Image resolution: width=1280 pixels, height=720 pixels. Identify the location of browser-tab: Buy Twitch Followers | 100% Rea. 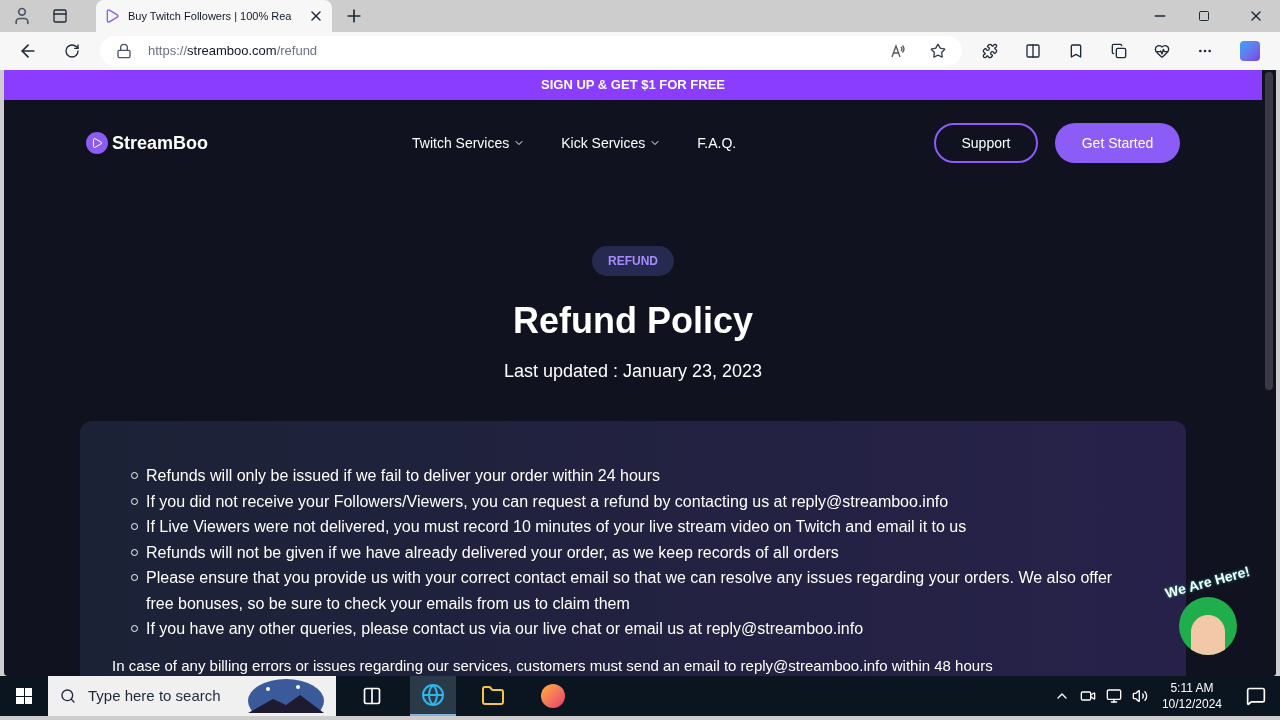
(214, 16).